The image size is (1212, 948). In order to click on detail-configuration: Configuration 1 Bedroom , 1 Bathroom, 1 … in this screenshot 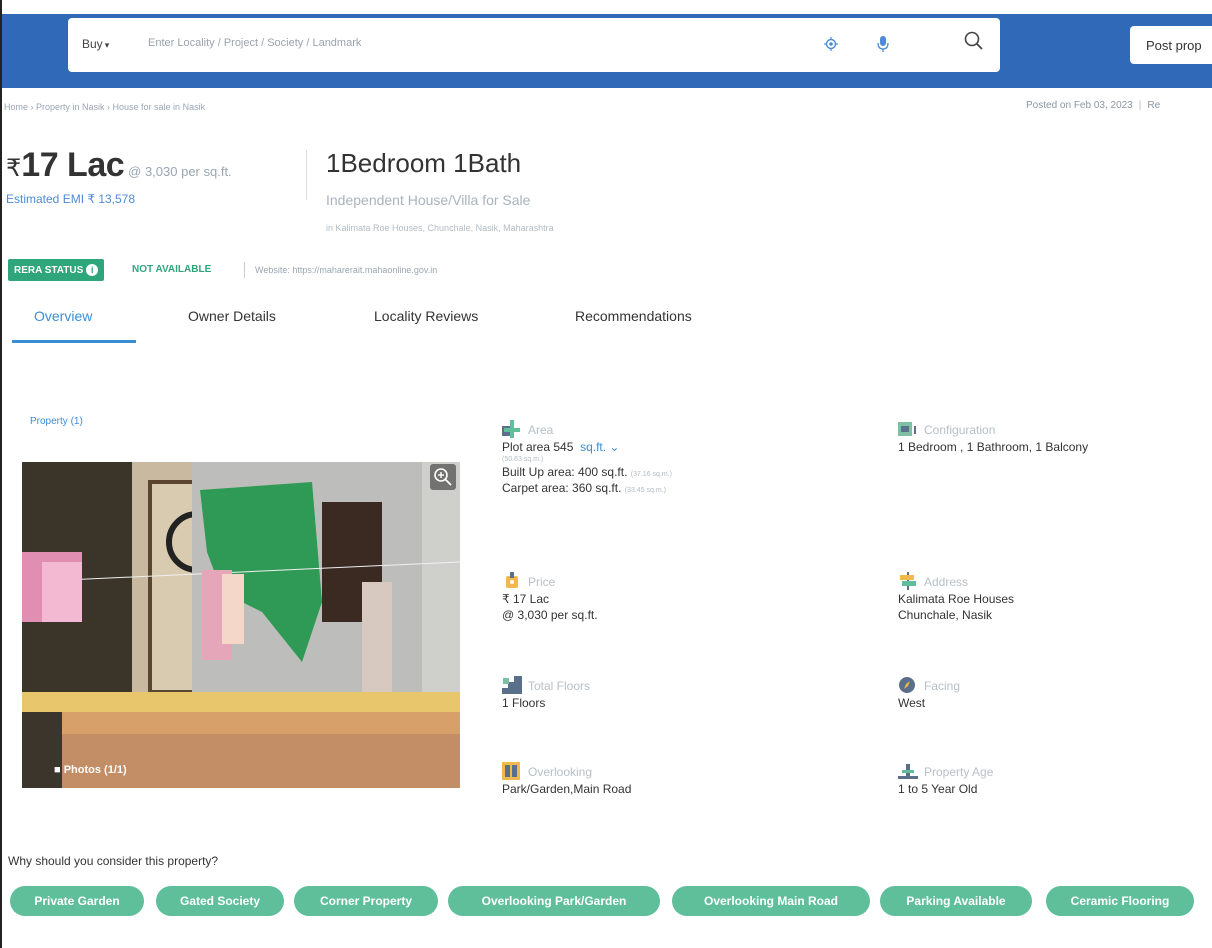, I will do `click(1048, 437)`.